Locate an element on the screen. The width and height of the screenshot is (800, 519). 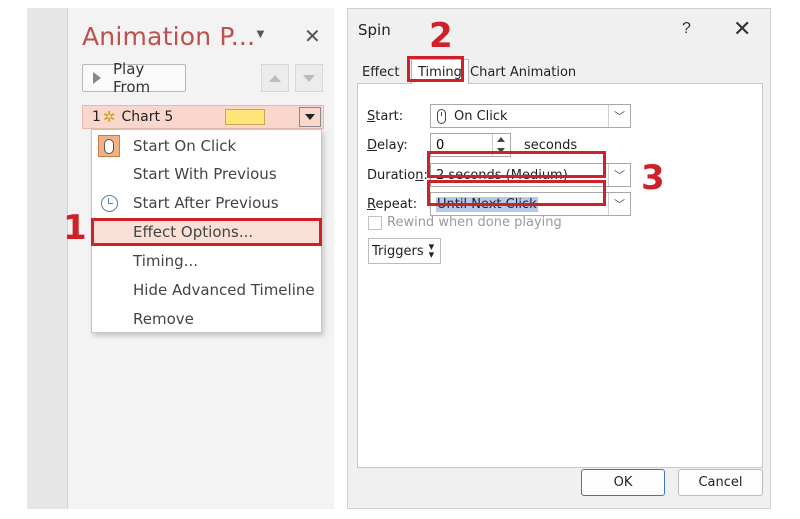
duration-label: Duration: is located at coordinates (397, 175).